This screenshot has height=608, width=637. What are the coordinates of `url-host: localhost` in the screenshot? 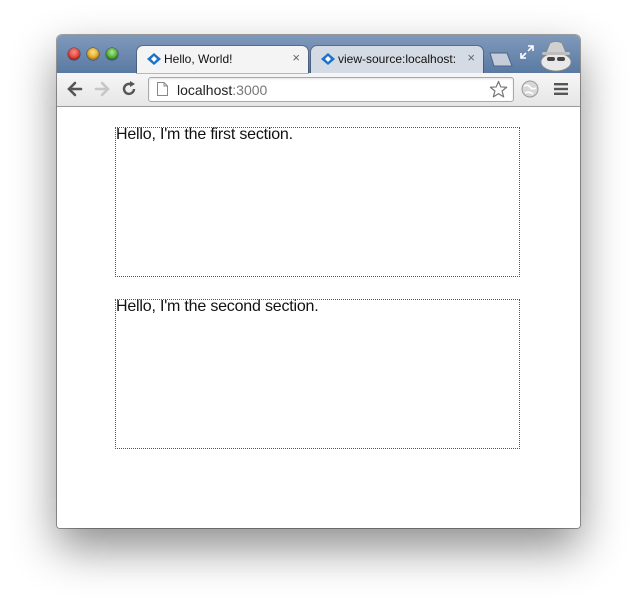 It's located at (205, 90).